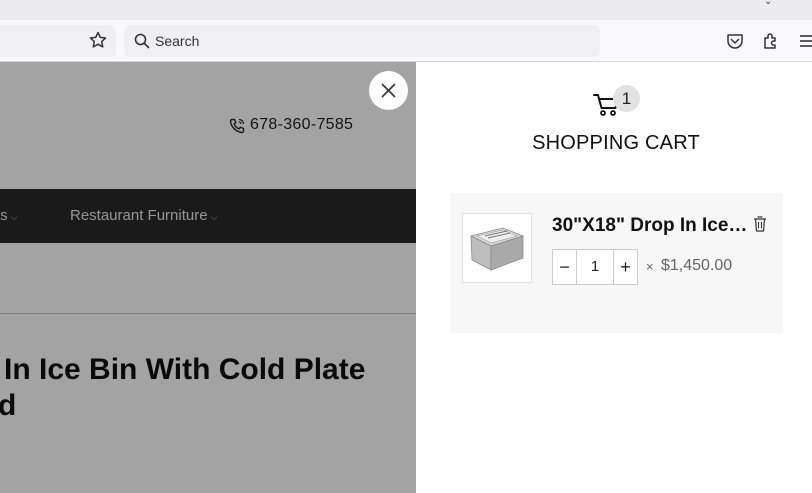 The height and width of the screenshot is (493, 812). What do you see at coordinates (98, 40) in the screenshot?
I see `bookmark-star-icon` at bounding box center [98, 40].